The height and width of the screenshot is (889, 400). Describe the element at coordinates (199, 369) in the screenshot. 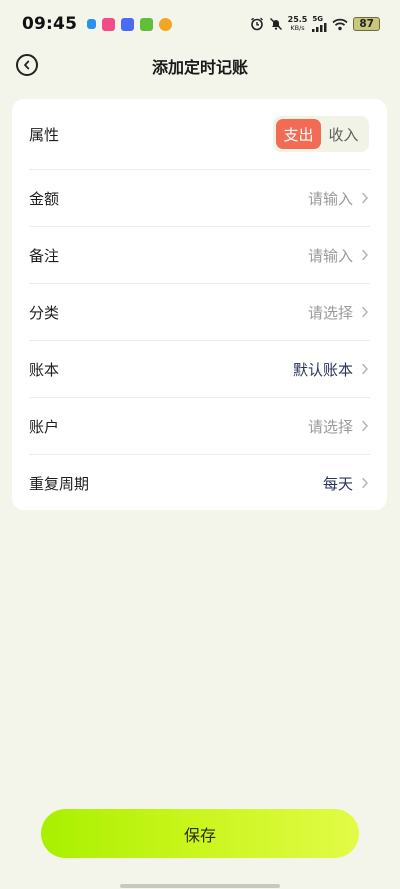

I see `form-row-ledger: 账本 默认账本` at that location.